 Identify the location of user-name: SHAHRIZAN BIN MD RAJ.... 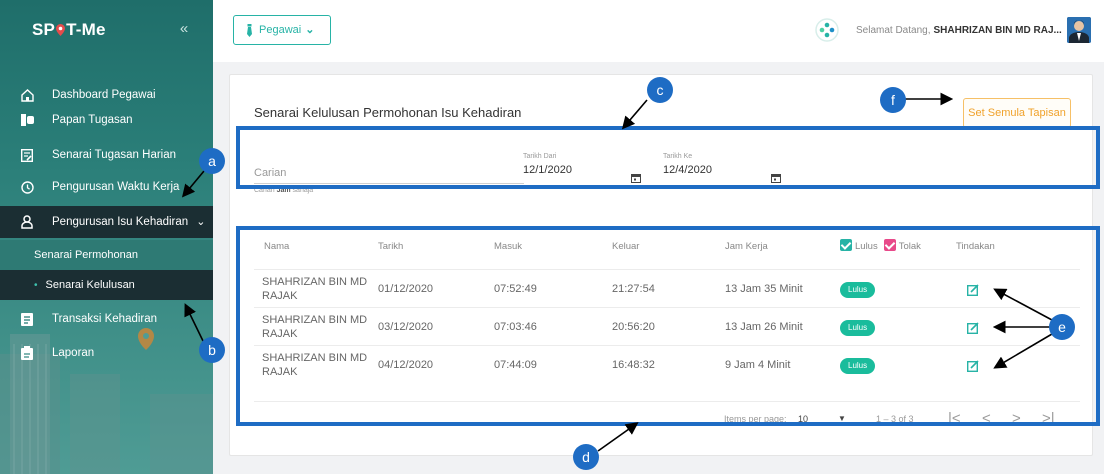
(997, 30).